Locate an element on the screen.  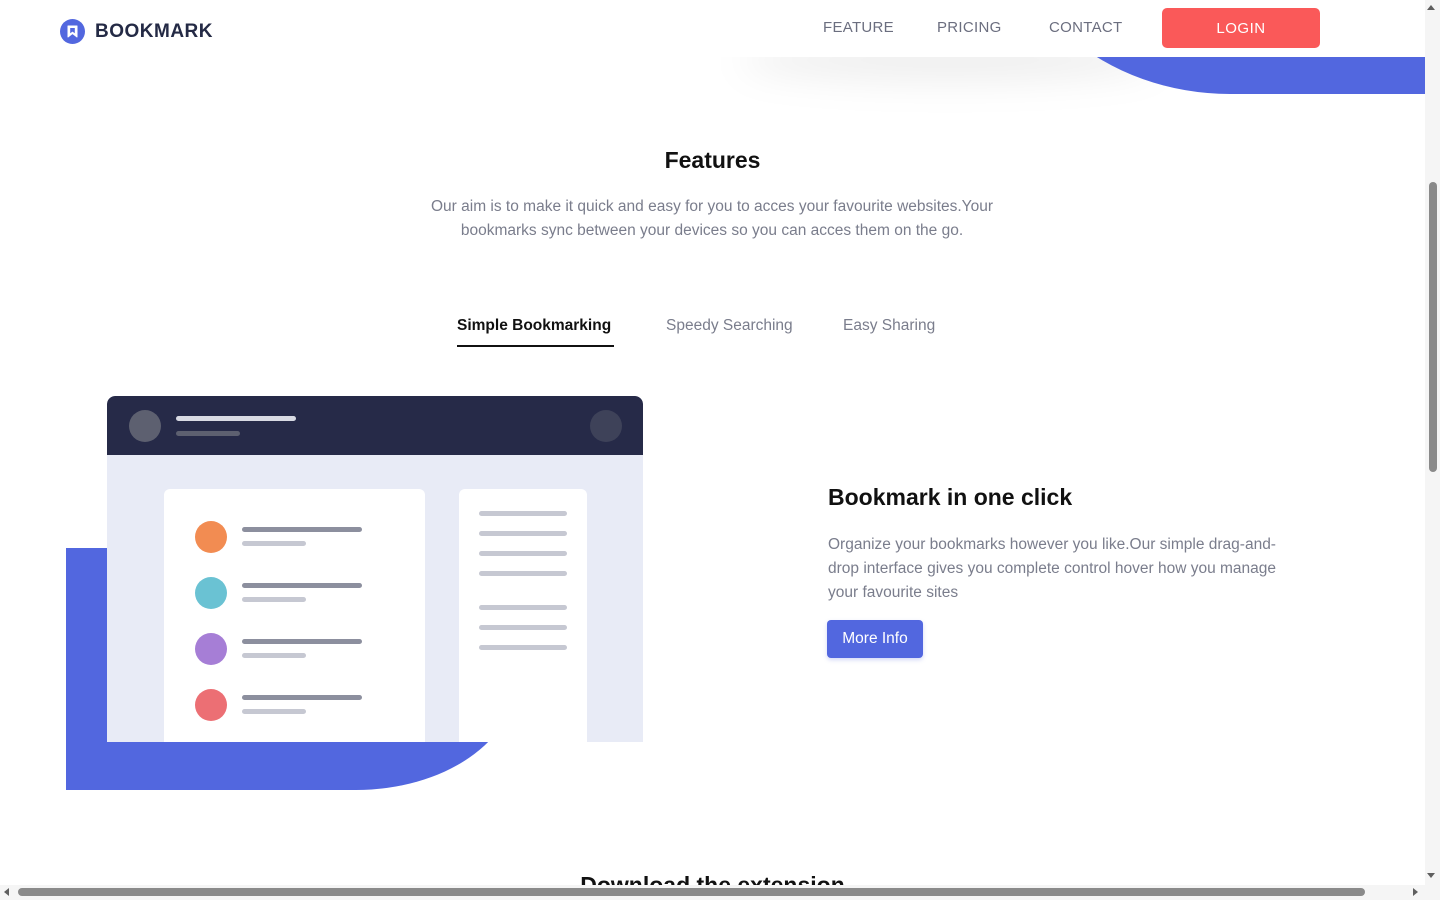
illustration-menu-circle is located at coordinates (606, 426).